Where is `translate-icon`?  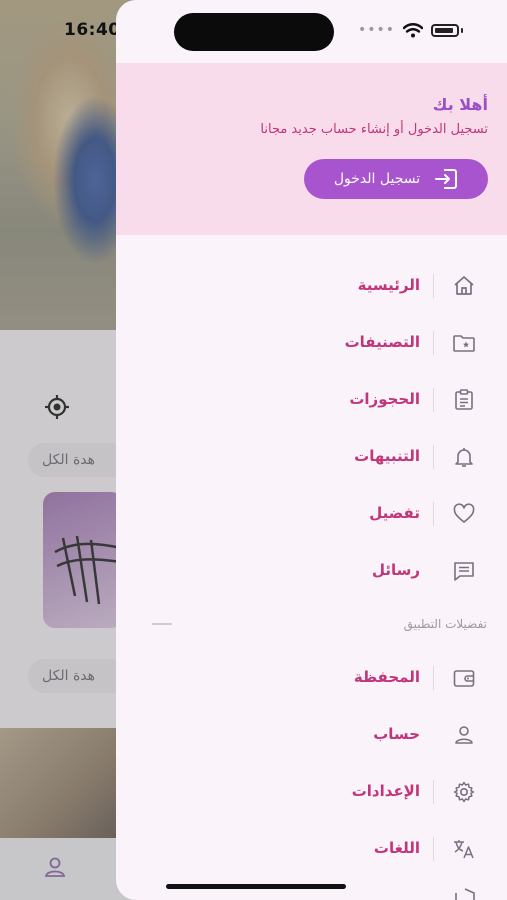
translate-icon is located at coordinates (464, 849).